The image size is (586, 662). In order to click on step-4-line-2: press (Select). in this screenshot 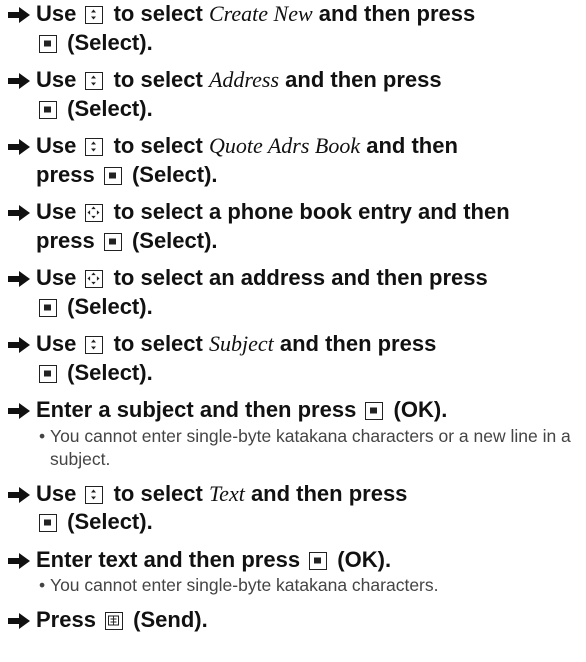, I will do `click(296, 241)`.